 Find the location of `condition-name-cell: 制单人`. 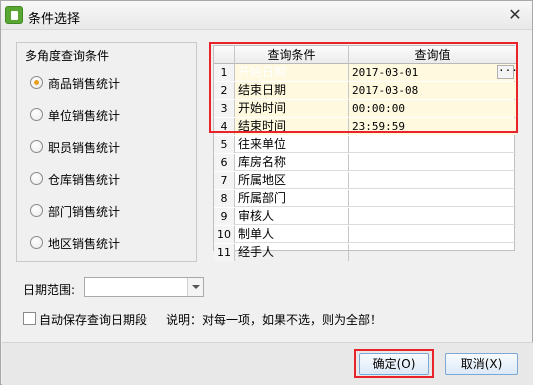

condition-name-cell: 制单人 is located at coordinates (292, 234).